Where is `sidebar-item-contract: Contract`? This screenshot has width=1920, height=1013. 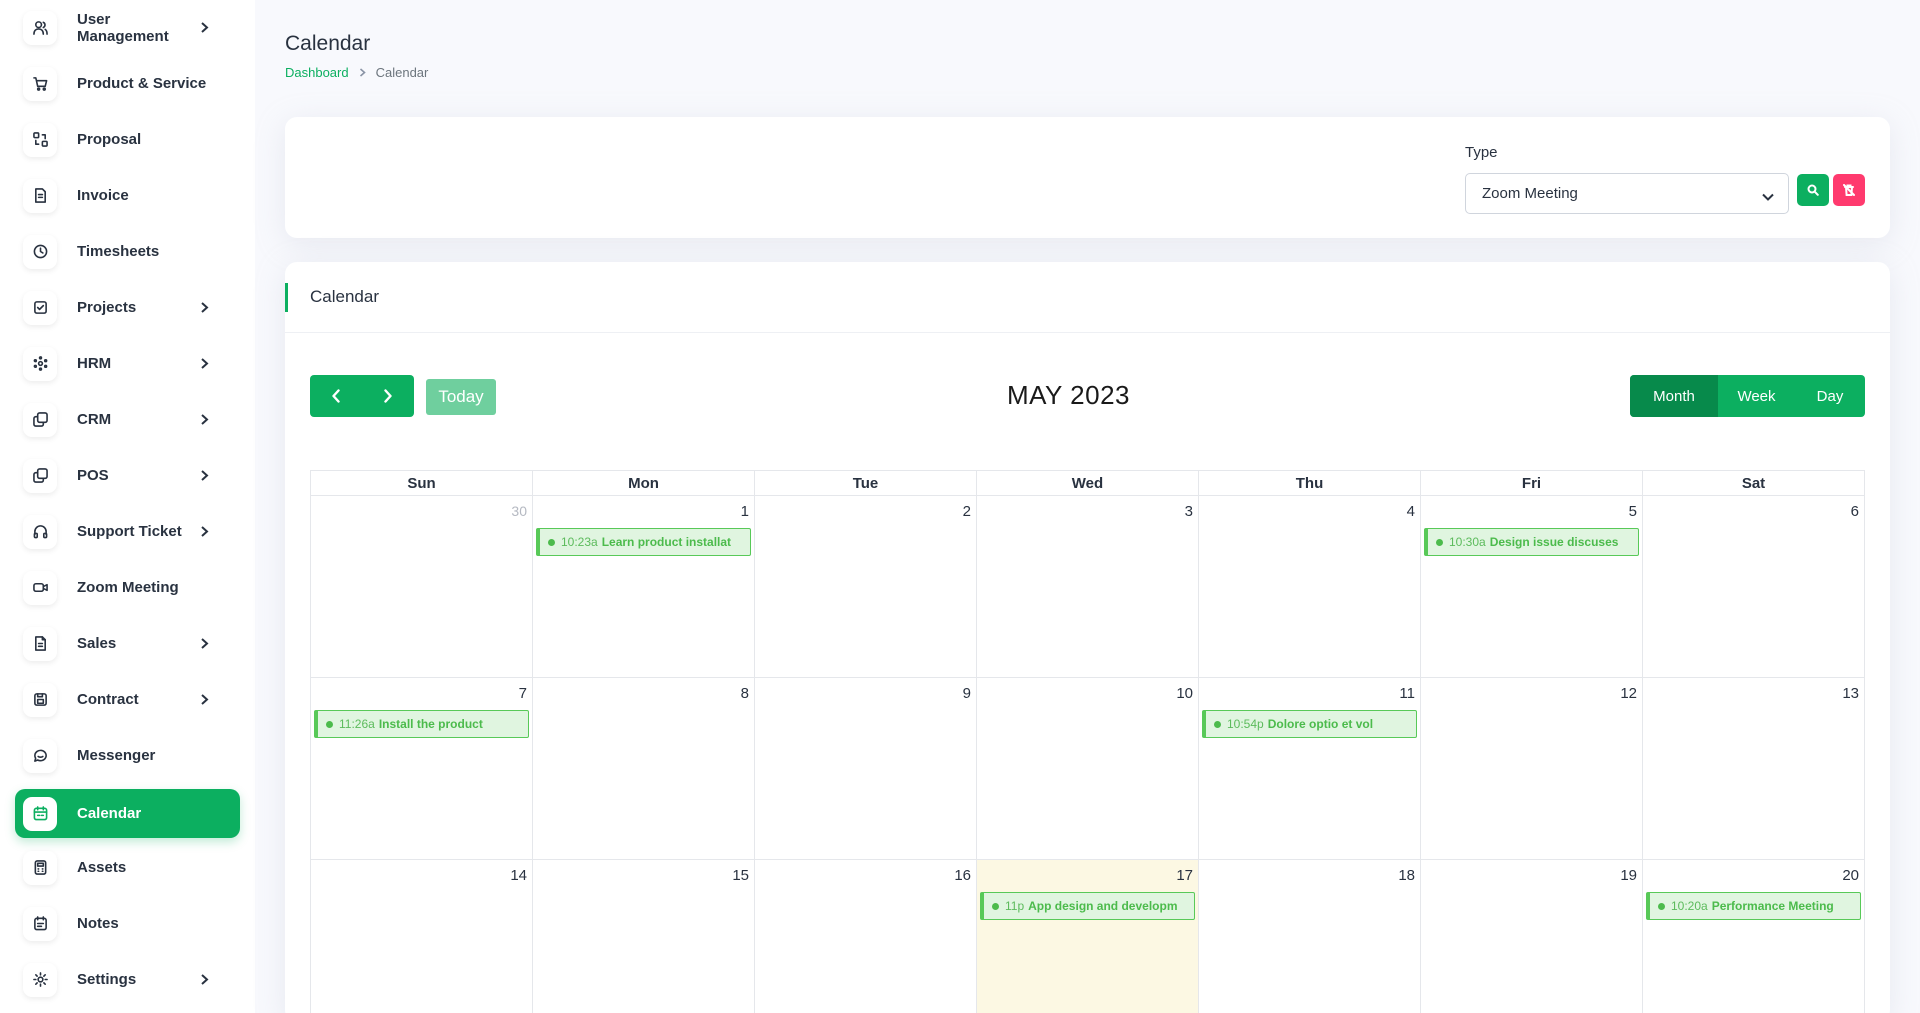 sidebar-item-contract: Contract is located at coordinates (127, 699).